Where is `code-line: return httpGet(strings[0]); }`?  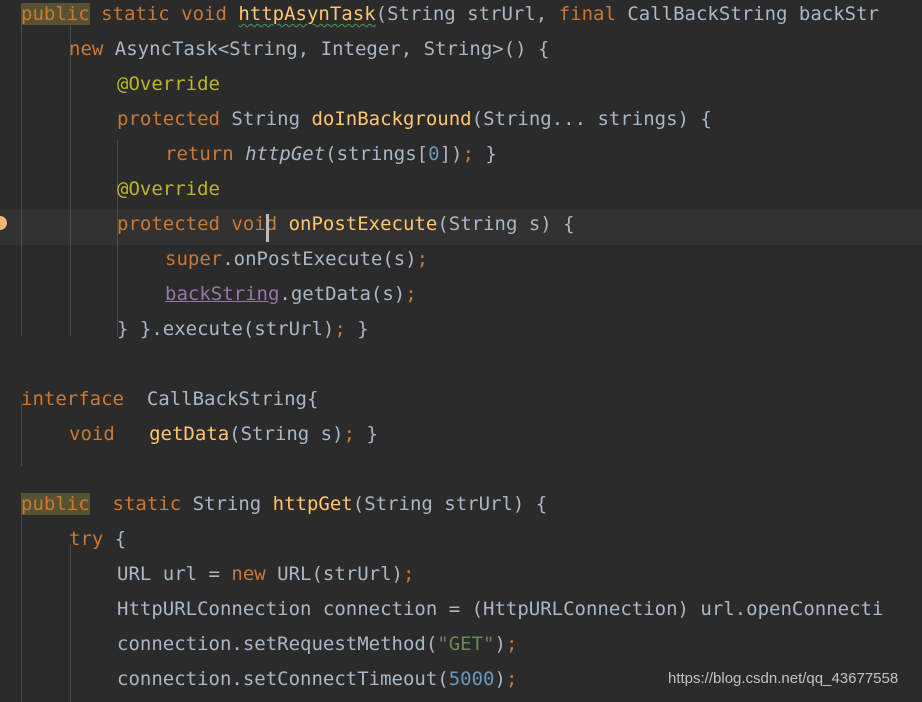
code-line: return httpGet(strings[0]); } is located at coordinates (331, 154).